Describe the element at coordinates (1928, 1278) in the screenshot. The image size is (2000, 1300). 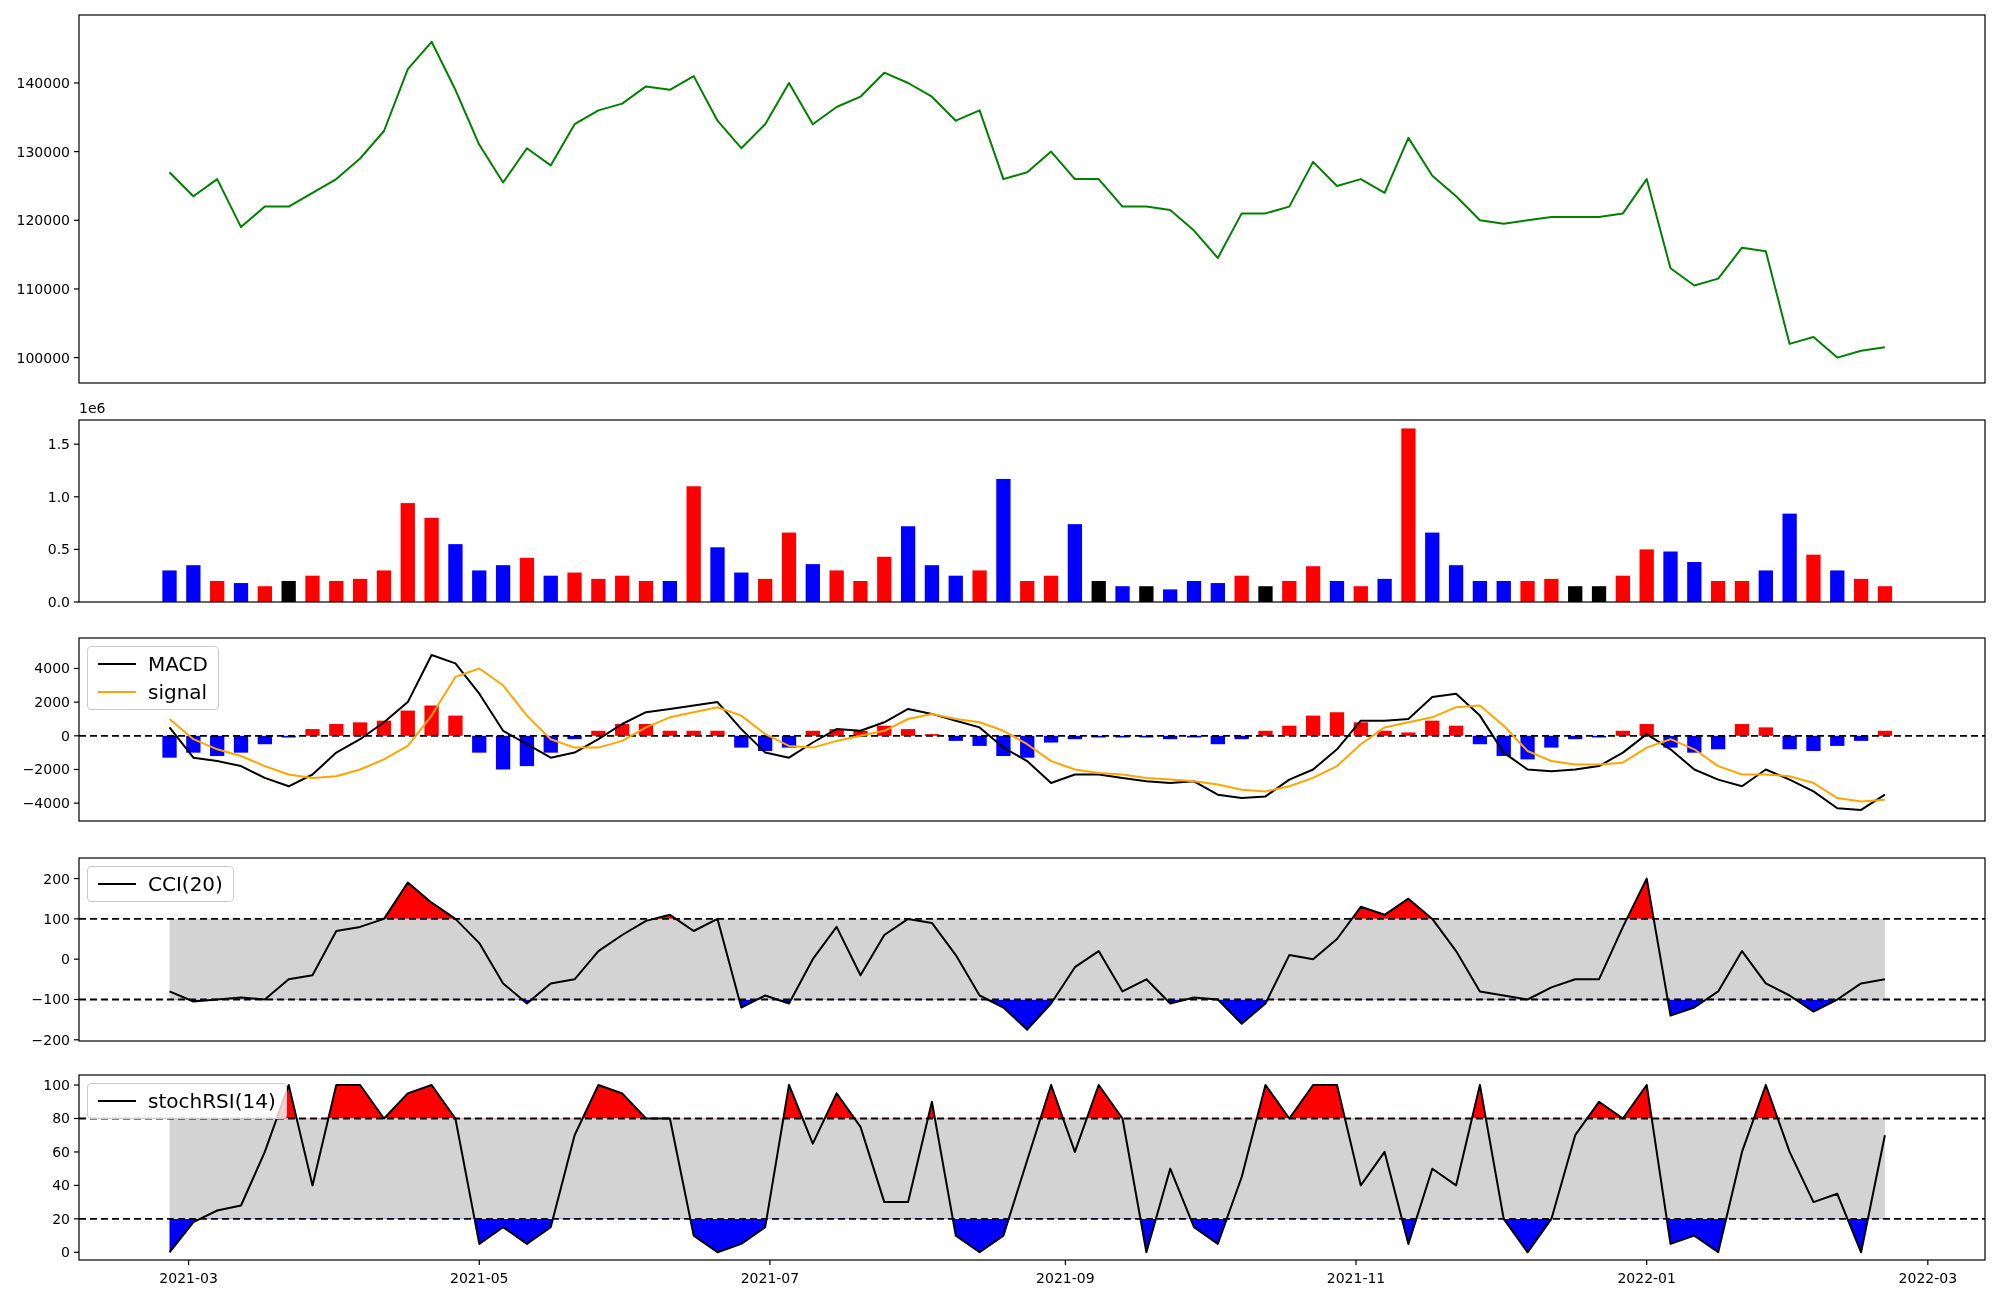
I see `x-tick-label: 2022-03` at that location.